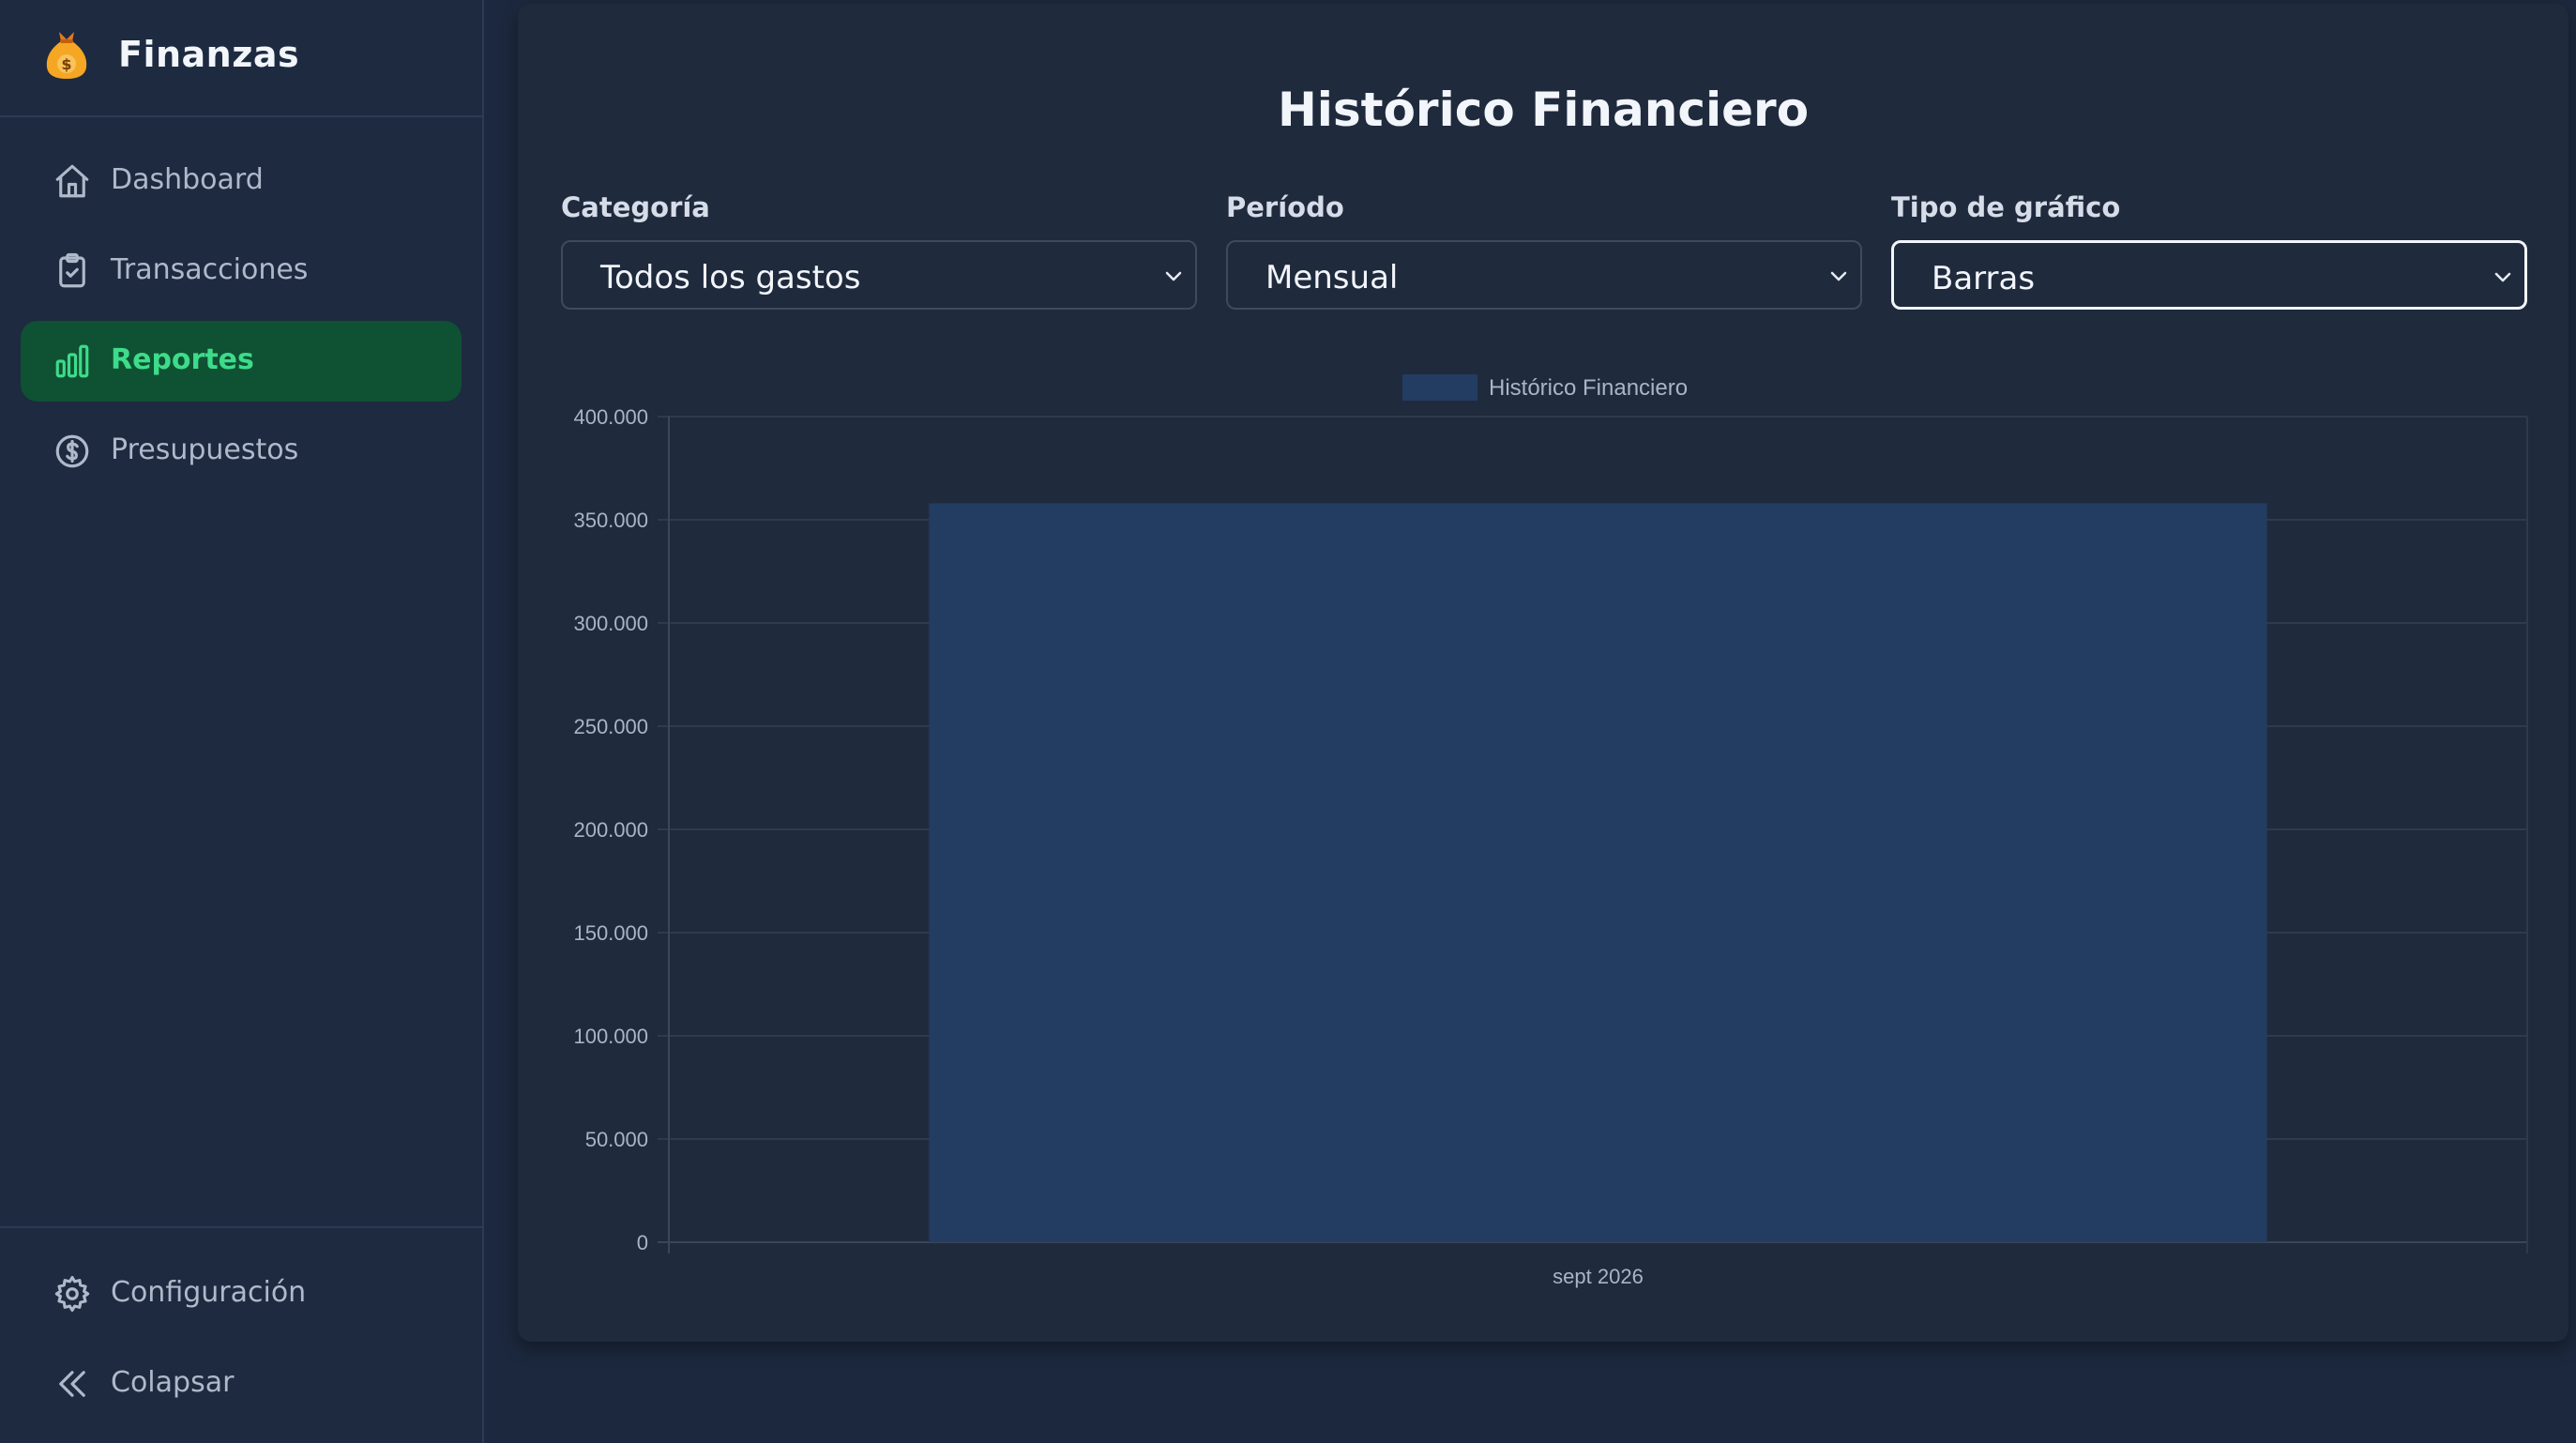  What do you see at coordinates (182, 360) in the screenshot?
I see `sidebar-item-label: Reportes` at bounding box center [182, 360].